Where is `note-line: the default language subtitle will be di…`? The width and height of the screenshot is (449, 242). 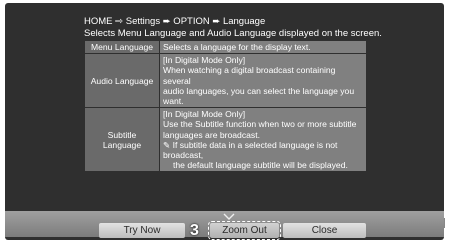
note-line: the default language subtitle will be di… is located at coordinates (260, 165).